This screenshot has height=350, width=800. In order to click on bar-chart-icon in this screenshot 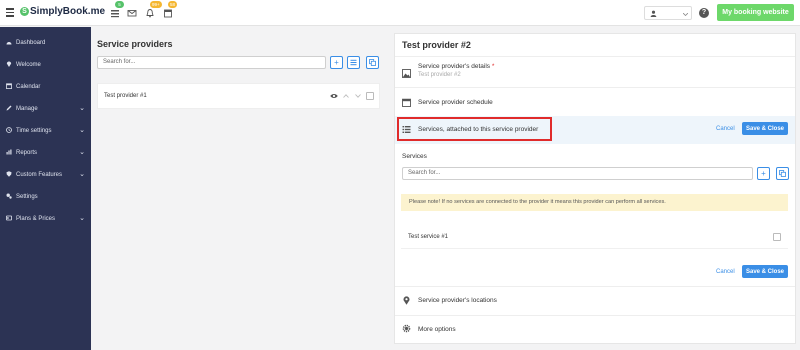, I will do `click(9, 152)`.